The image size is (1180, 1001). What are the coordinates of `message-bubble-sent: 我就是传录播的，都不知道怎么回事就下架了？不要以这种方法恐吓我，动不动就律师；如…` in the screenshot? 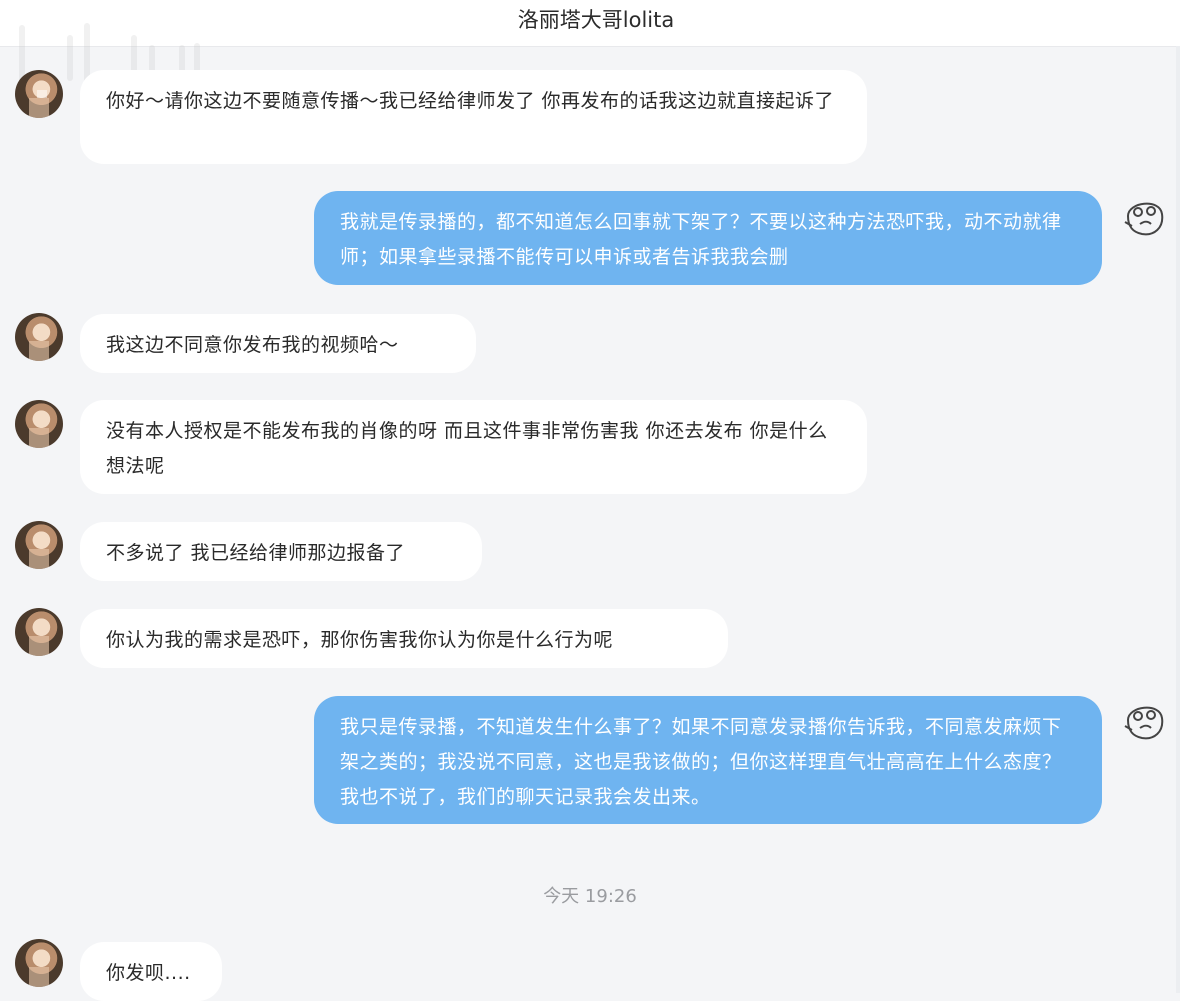 It's located at (708, 238).